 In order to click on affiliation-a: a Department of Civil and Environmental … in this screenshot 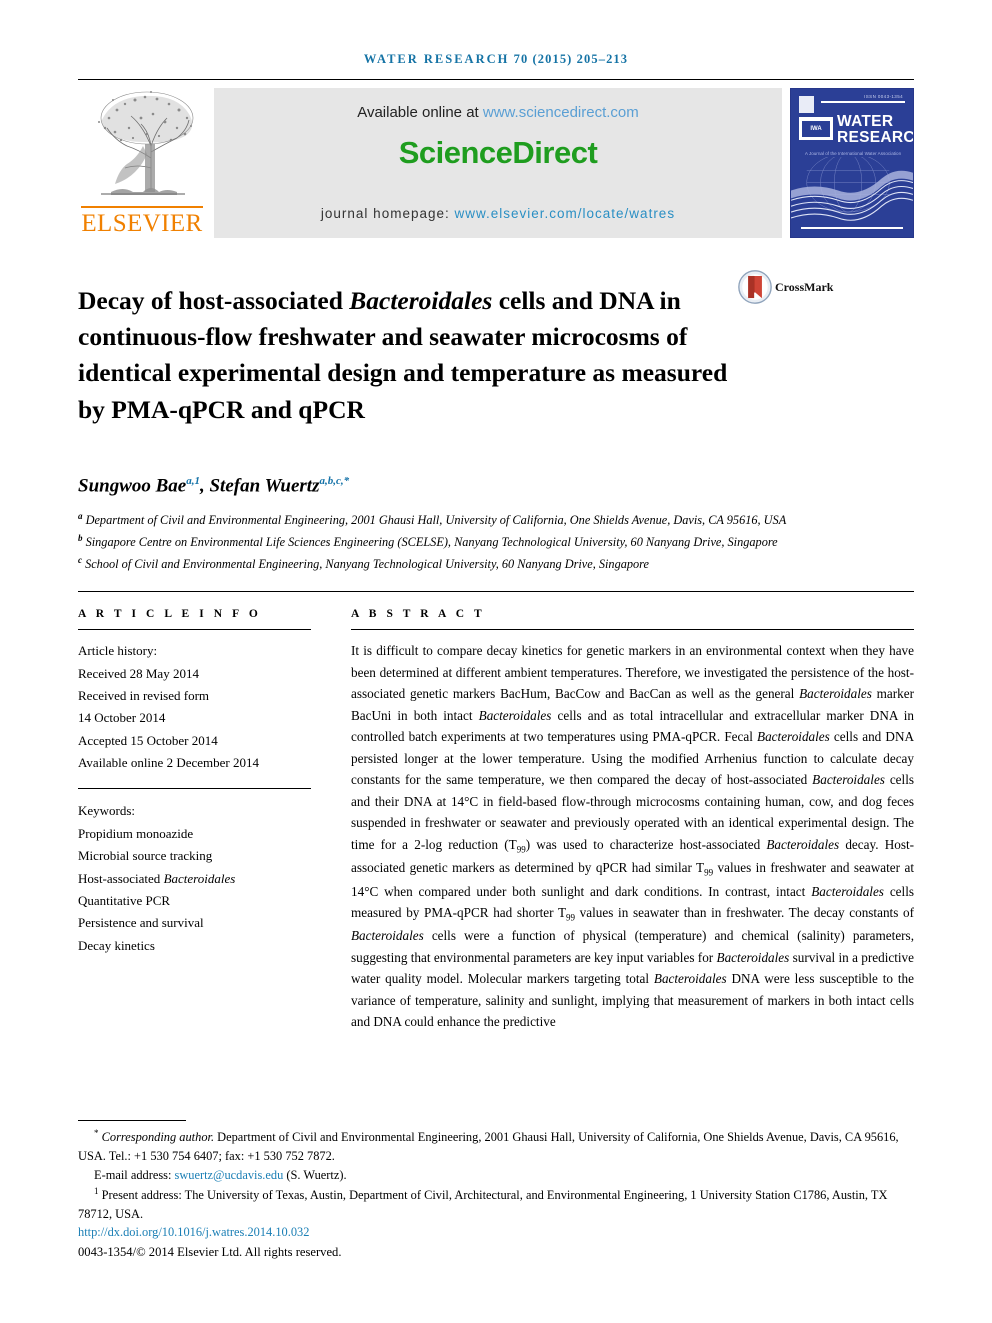, I will do `click(496, 520)`.